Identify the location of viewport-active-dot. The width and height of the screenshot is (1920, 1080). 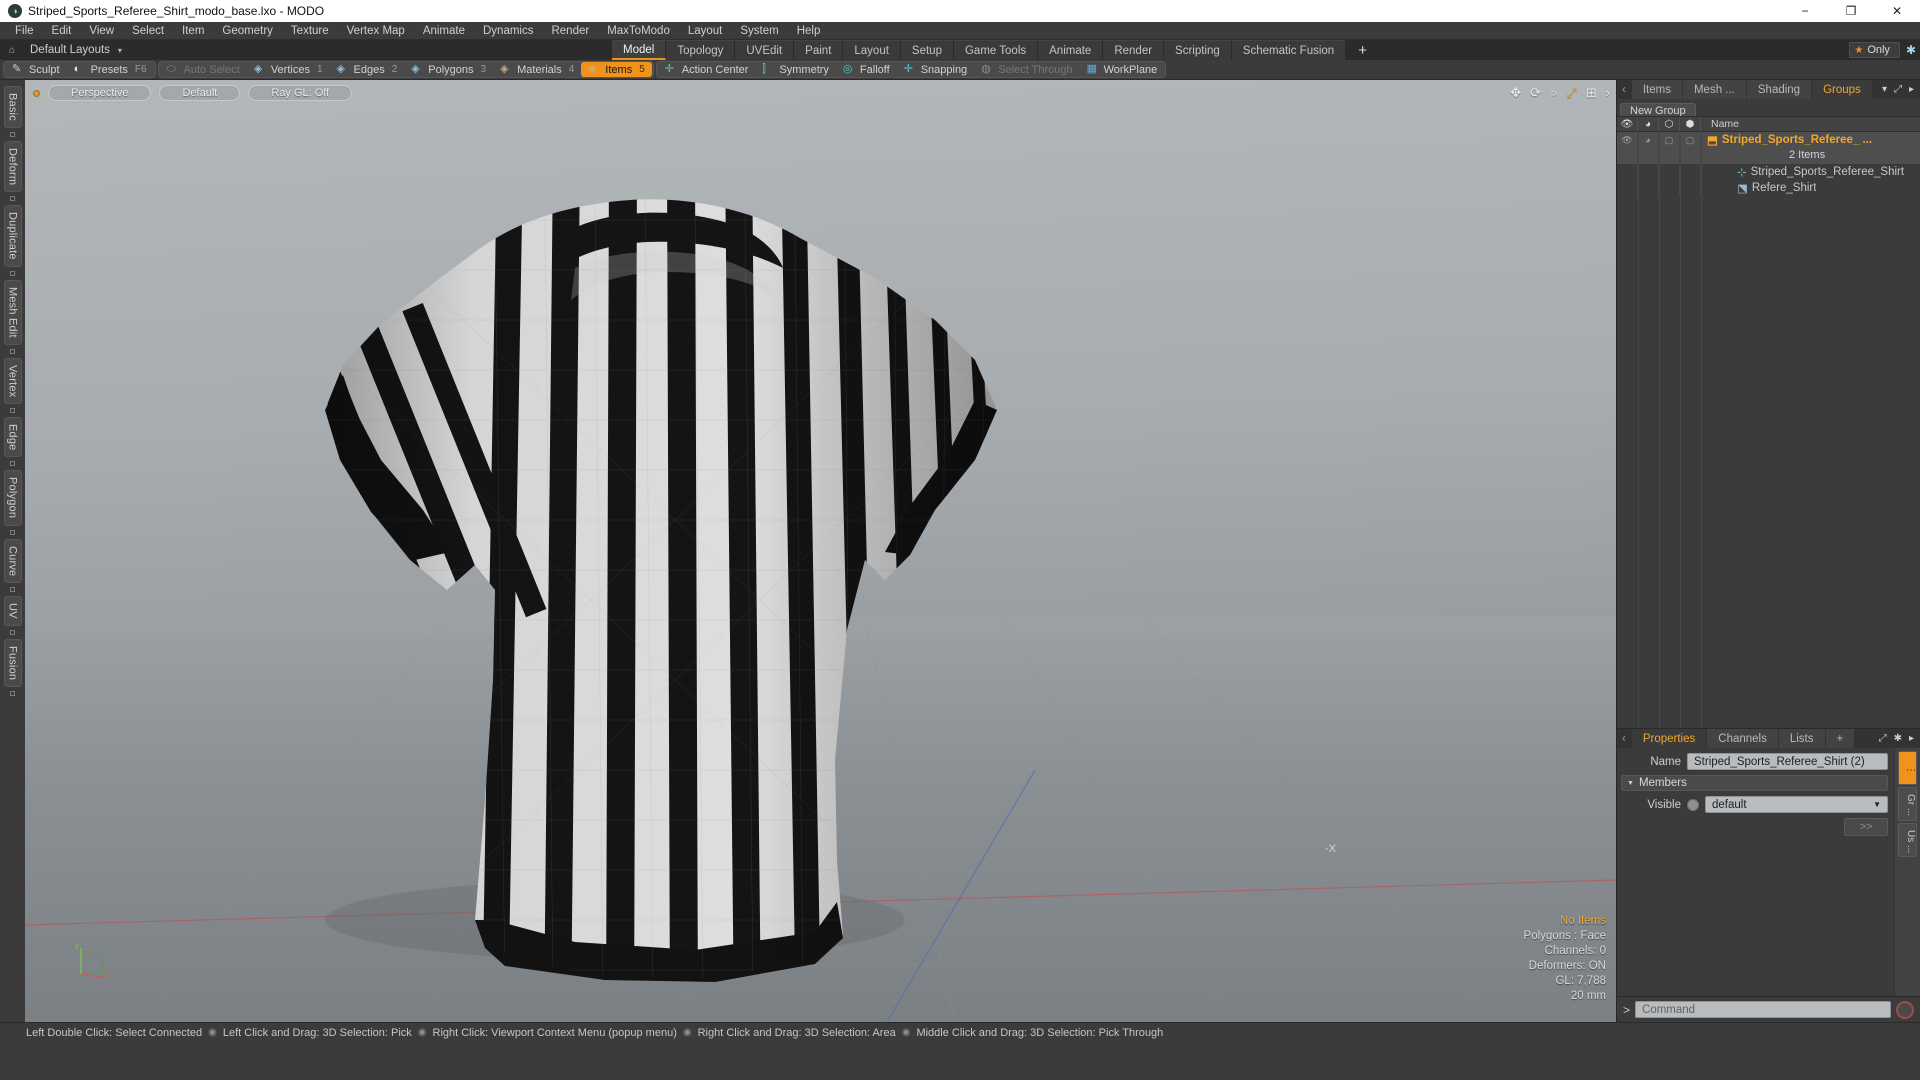
(36, 93).